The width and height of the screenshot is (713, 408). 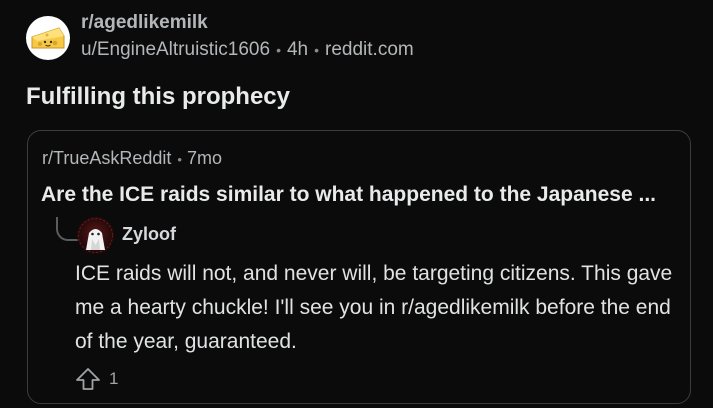 What do you see at coordinates (158, 97) in the screenshot?
I see `post-title: Fulfilling this prophecy` at bounding box center [158, 97].